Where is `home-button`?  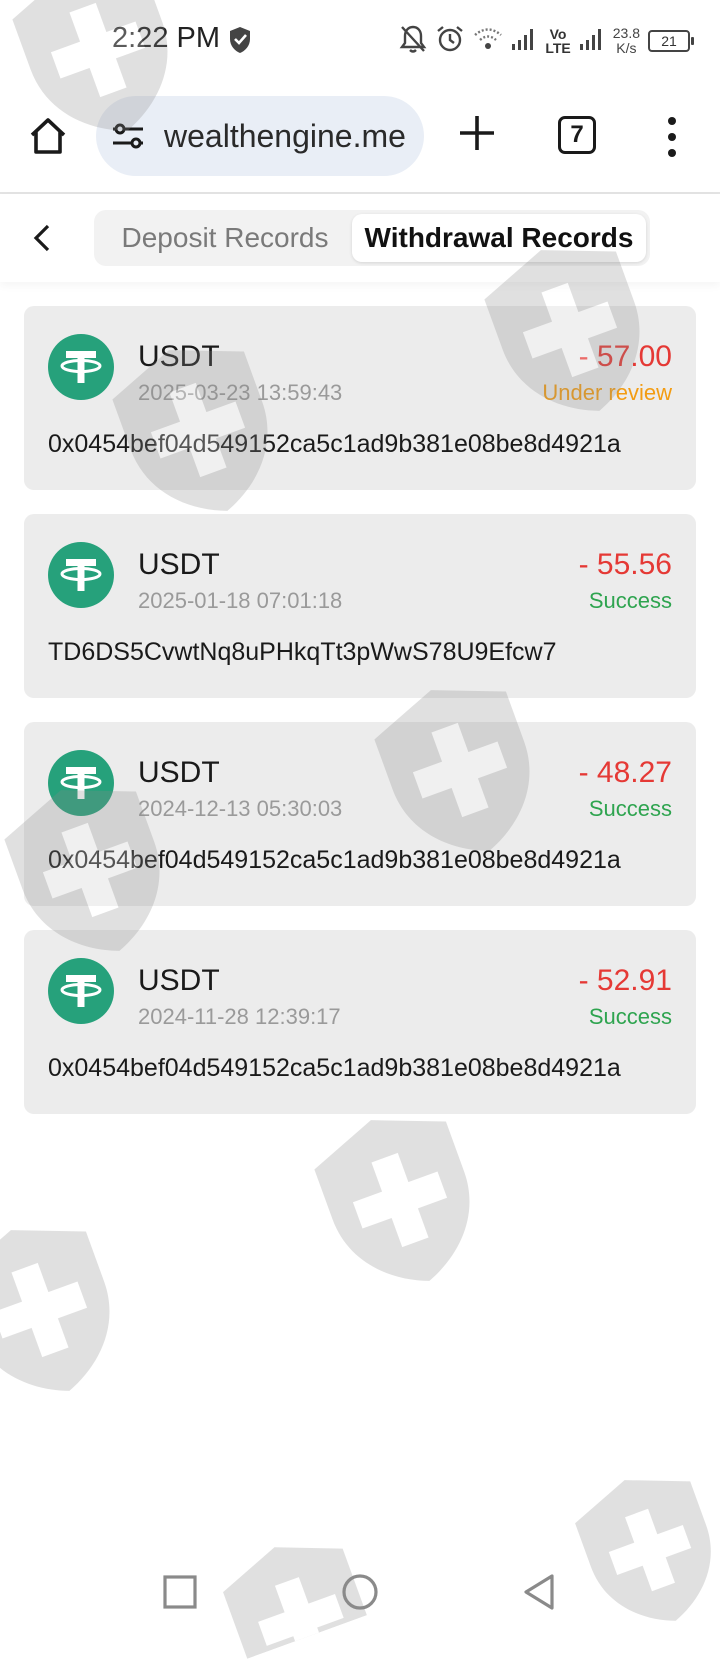
home-button is located at coordinates (48, 136).